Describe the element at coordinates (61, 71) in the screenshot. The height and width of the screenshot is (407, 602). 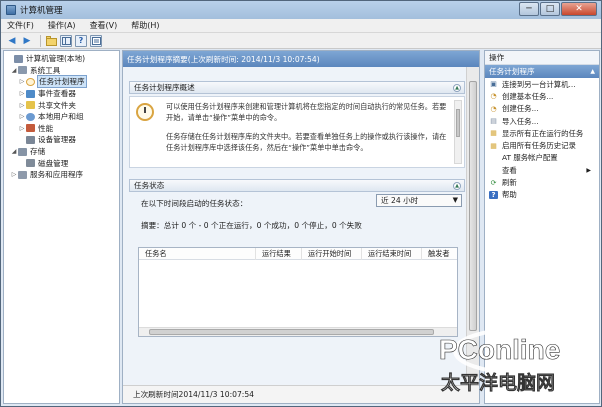
I see `tree-item-system-tools: ◢ 系统工具` at that location.